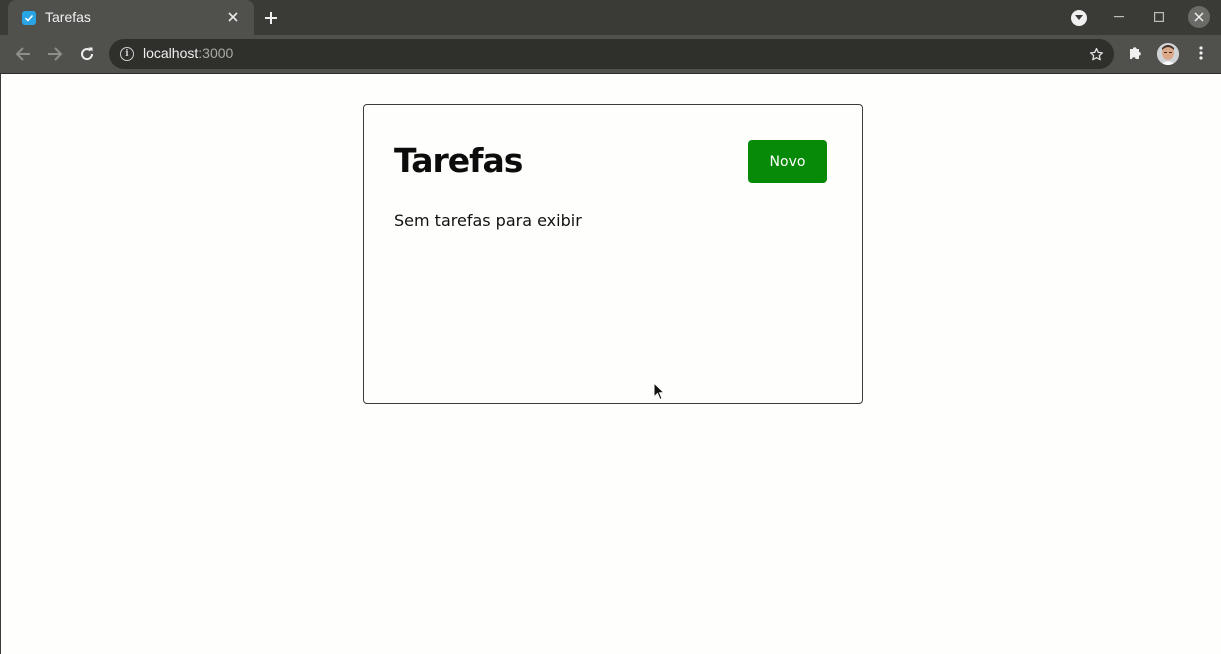 This screenshot has width=1221, height=654. Describe the element at coordinates (131, 17) in the screenshot. I see `tab-tarefas: Tarefas` at that location.